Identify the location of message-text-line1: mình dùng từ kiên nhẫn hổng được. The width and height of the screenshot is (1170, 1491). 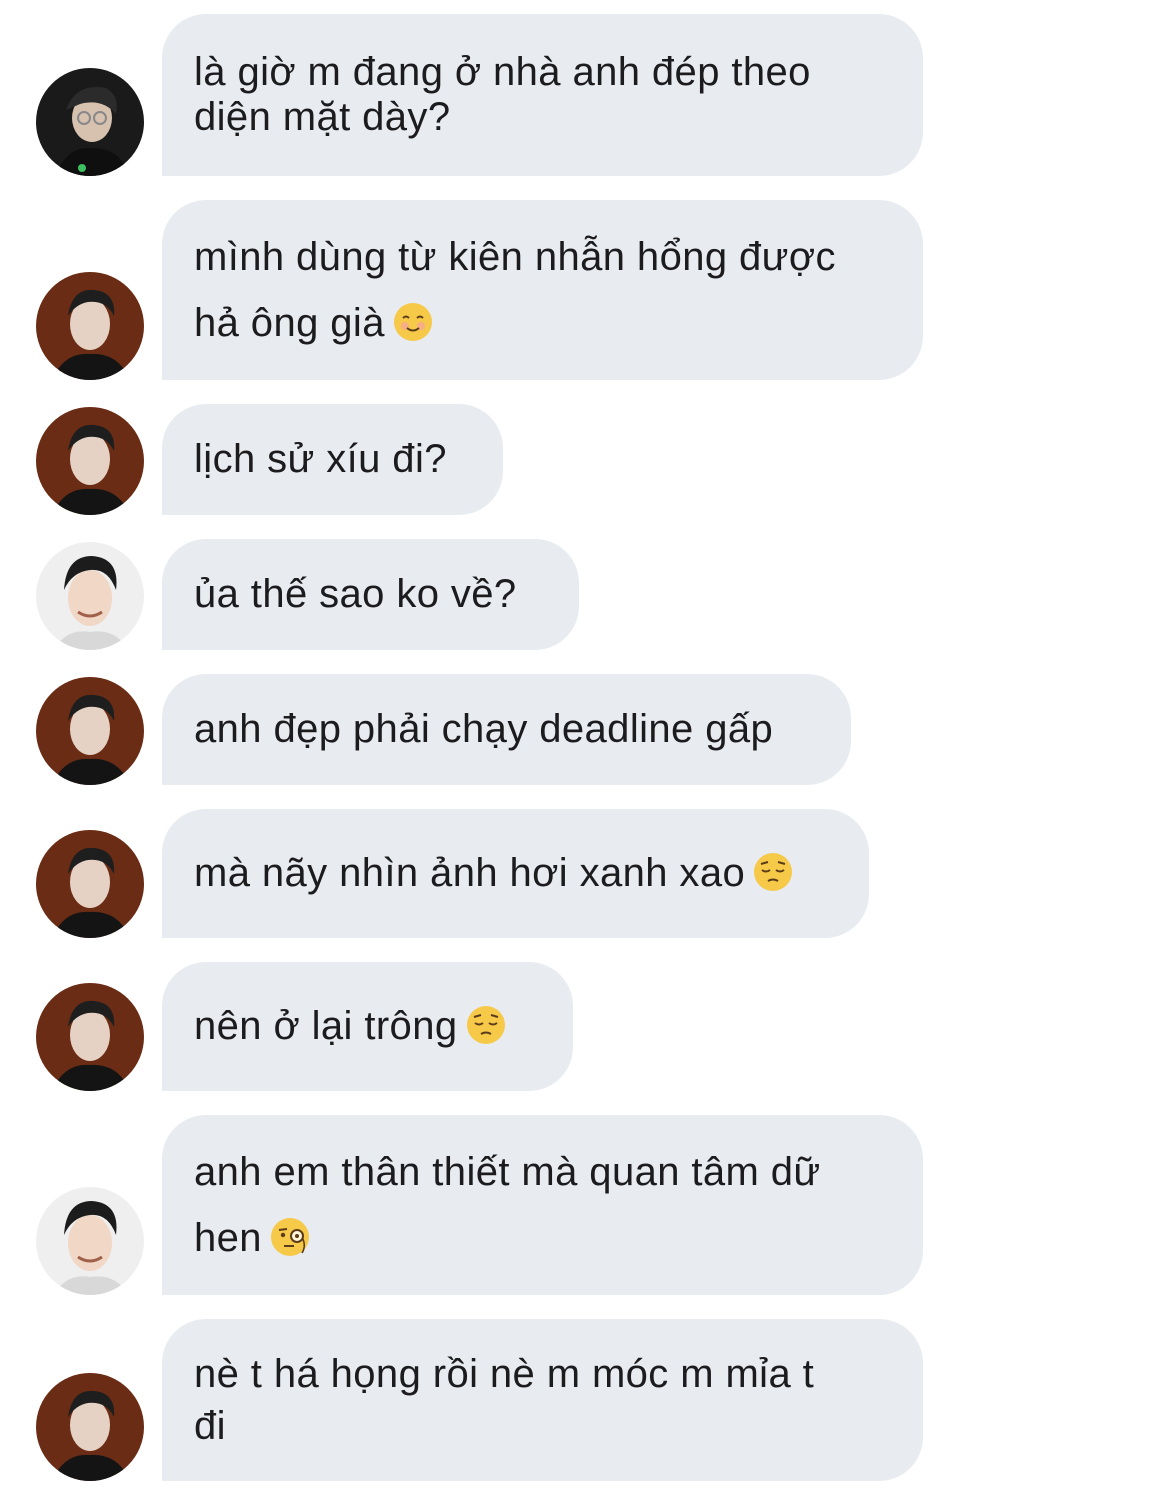
(515, 257).